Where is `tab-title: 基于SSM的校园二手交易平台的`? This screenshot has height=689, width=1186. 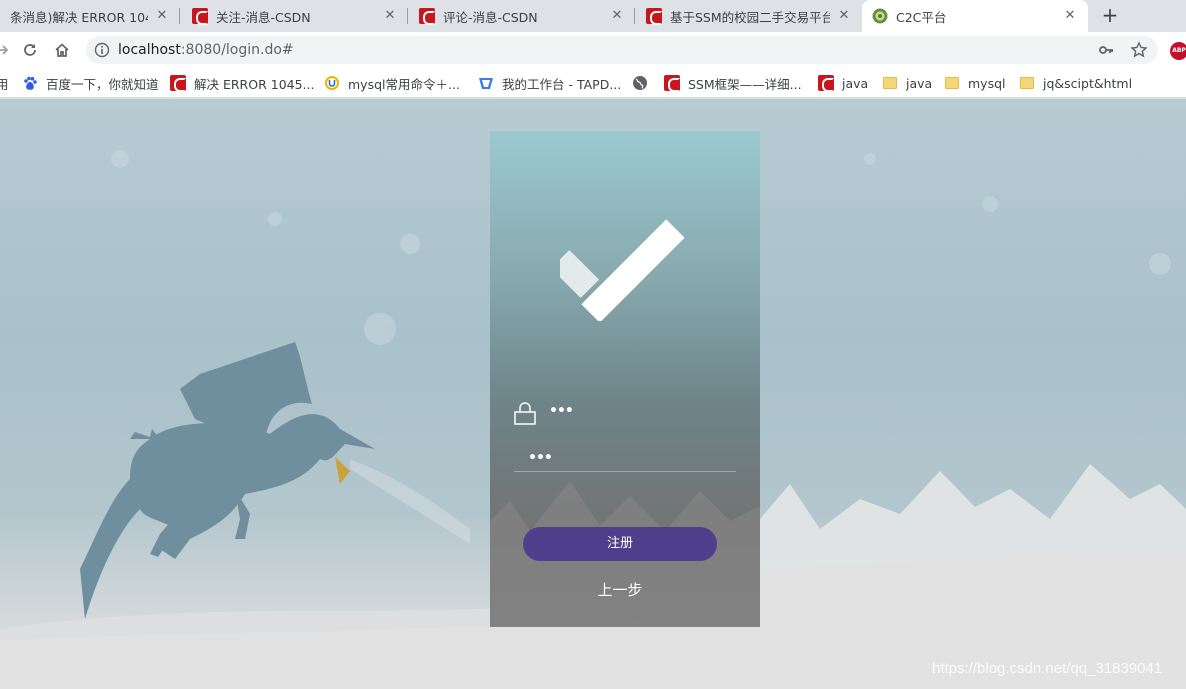
tab-title: 基于SSM的校园二手交易平台的 is located at coordinates (750, 17).